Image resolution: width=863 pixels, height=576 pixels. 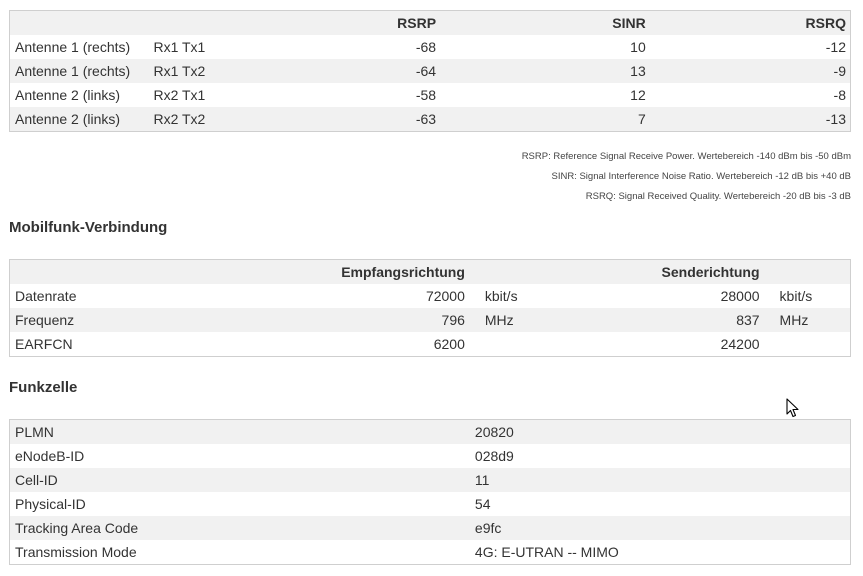 What do you see at coordinates (76, 552) in the screenshot?
I see `row-label: Transmission Mode` at bounding box center [76, 552].